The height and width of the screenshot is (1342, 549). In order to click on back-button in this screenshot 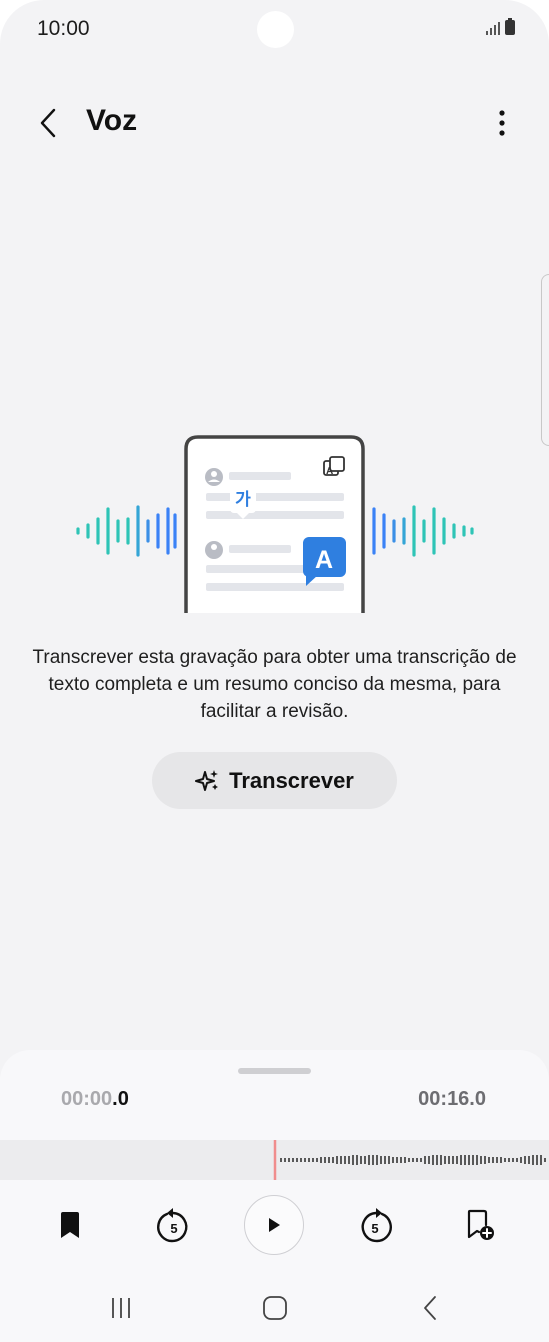, I will do `click(48, 123)`.